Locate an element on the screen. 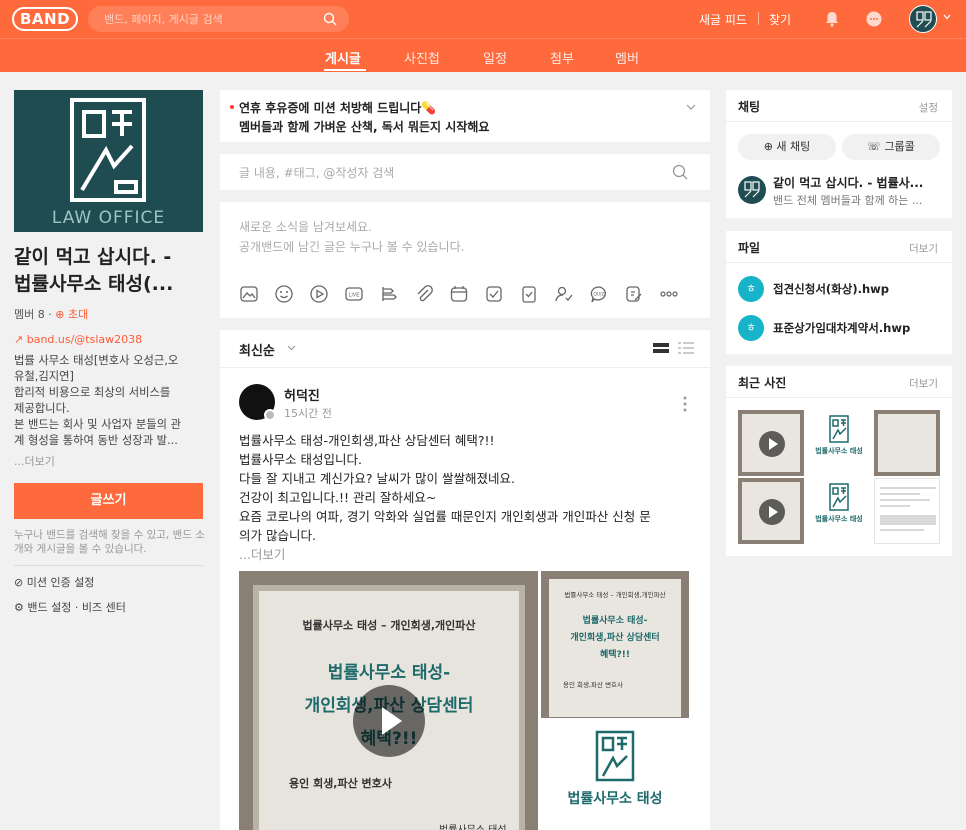 The width and height of the screenshot is (966, 830). bell-icon is located at coordinates (832, 19).